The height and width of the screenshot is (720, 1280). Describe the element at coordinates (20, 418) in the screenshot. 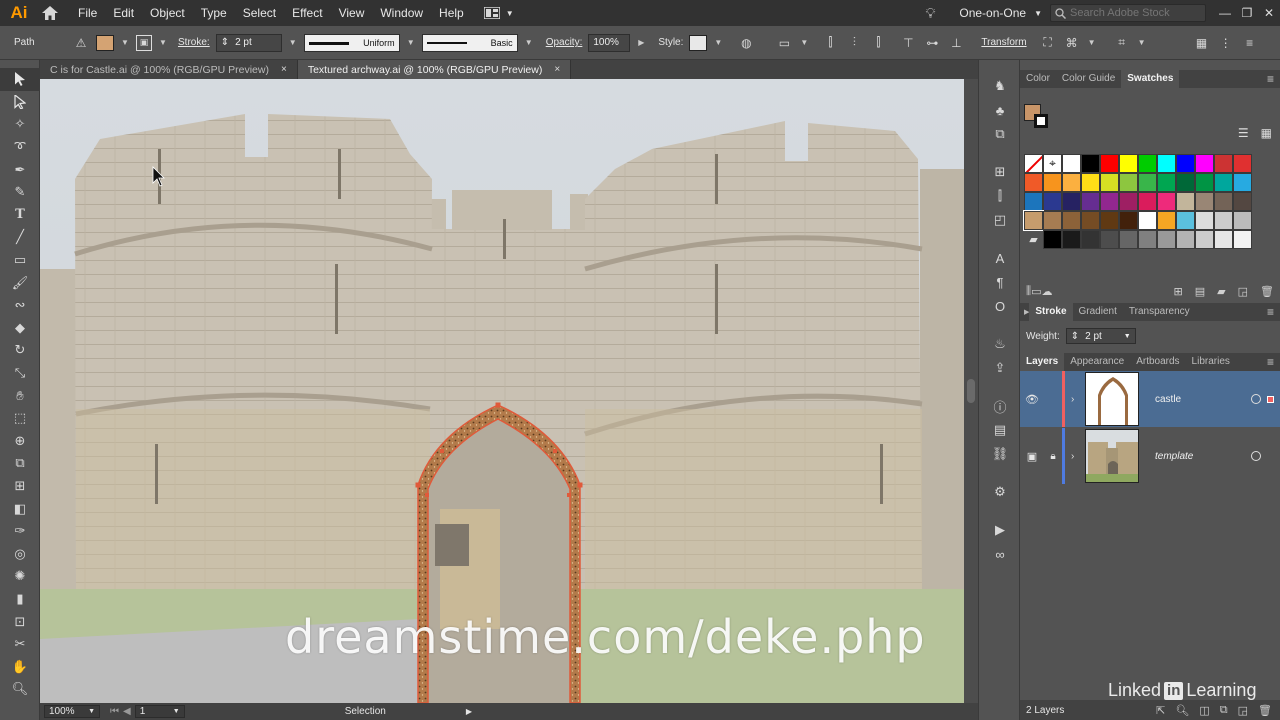

I see `free-transform-tool-icon: ⬚` at that location.